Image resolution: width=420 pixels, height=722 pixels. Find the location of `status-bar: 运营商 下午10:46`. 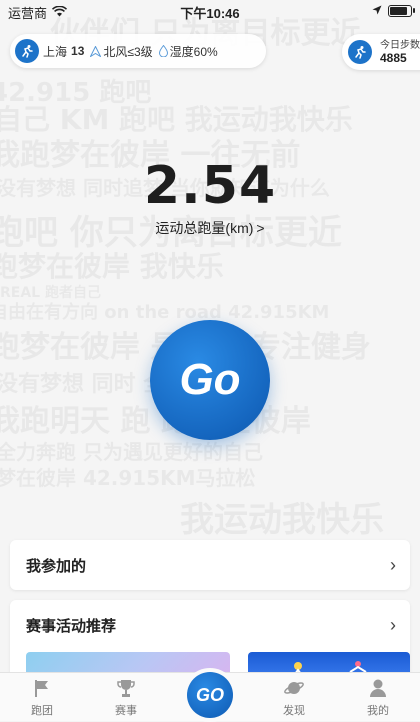

status-bar: 运营商 下午10:46 is located at coordinates (210, 10).